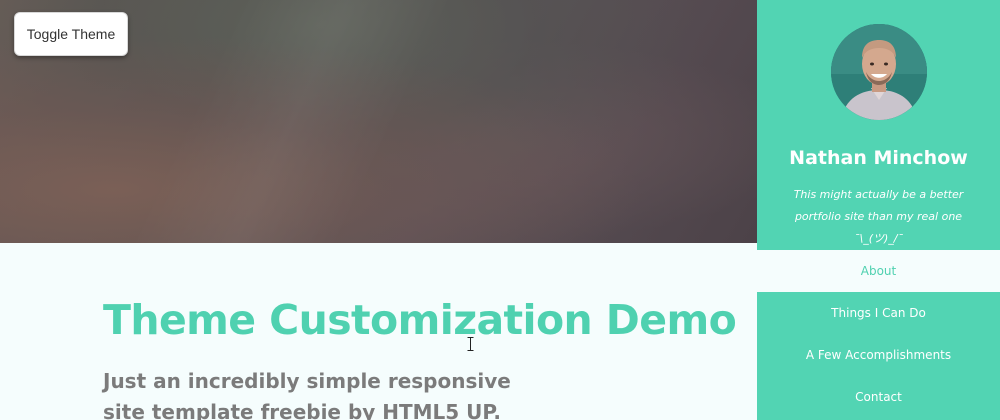 This screenshot has height=420, width=1000. What do you see at coordinates (470, 344) in the screenshot?
I see `text-cursor-icon` at bounding box center [470, 344].